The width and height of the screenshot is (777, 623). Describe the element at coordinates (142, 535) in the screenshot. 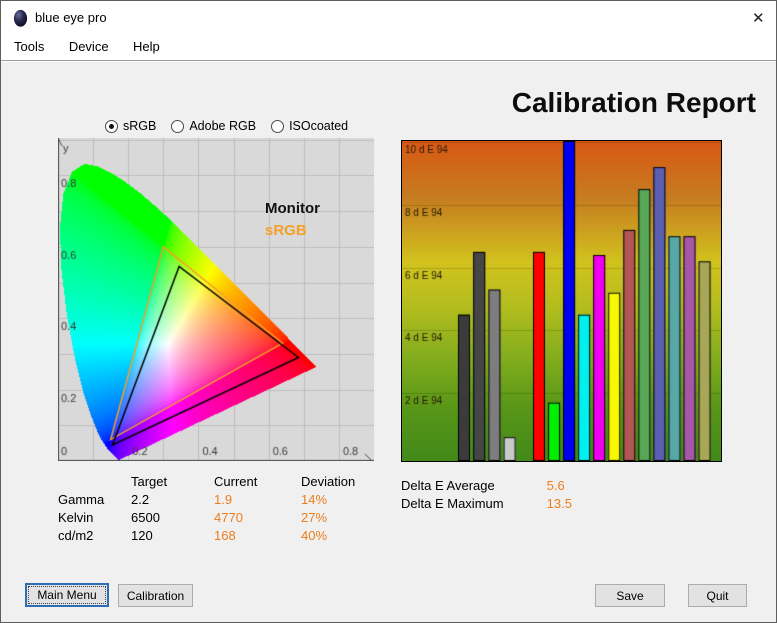

I see `luminance-target: 120` at that location.